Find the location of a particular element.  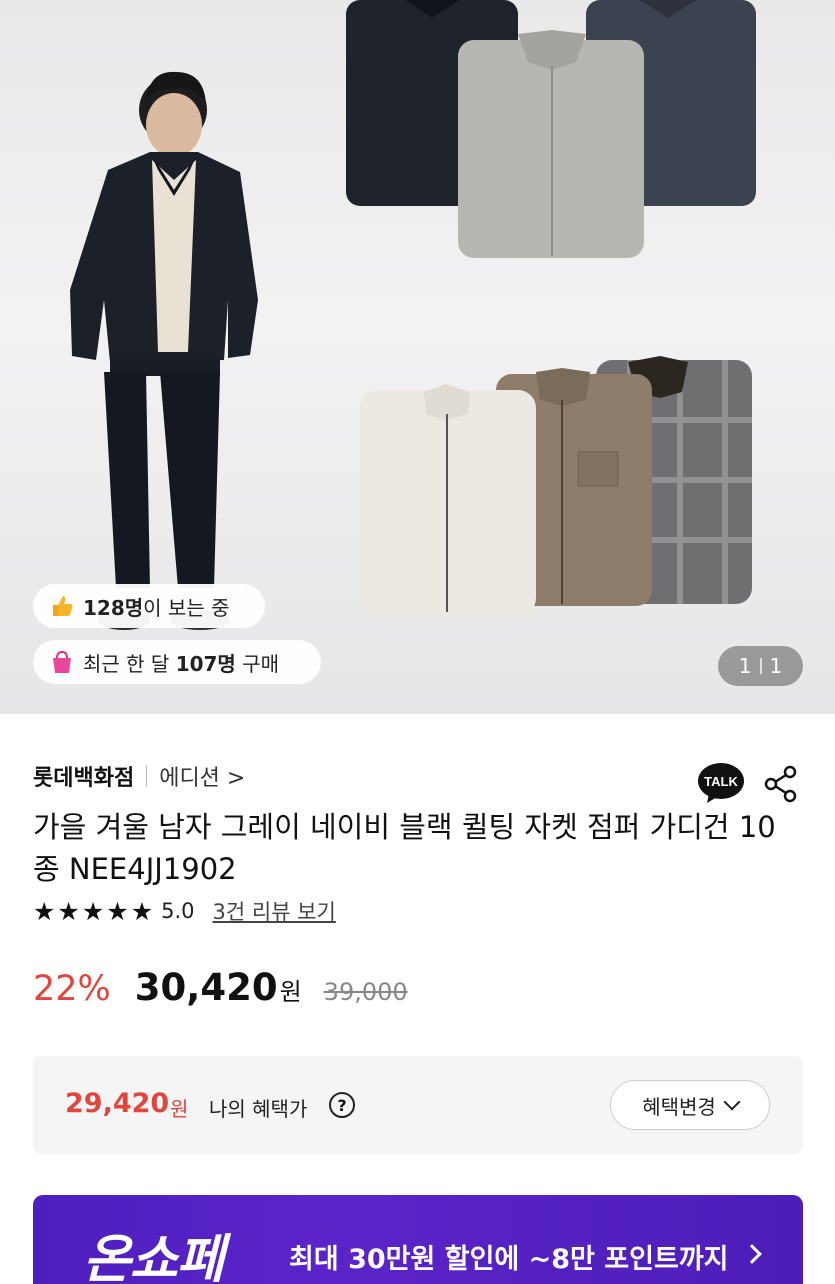

rating-row: ★ ★ ★ ★ ★ 5.0 3건 리뷰 보기 is located at coordinates (184, 911).